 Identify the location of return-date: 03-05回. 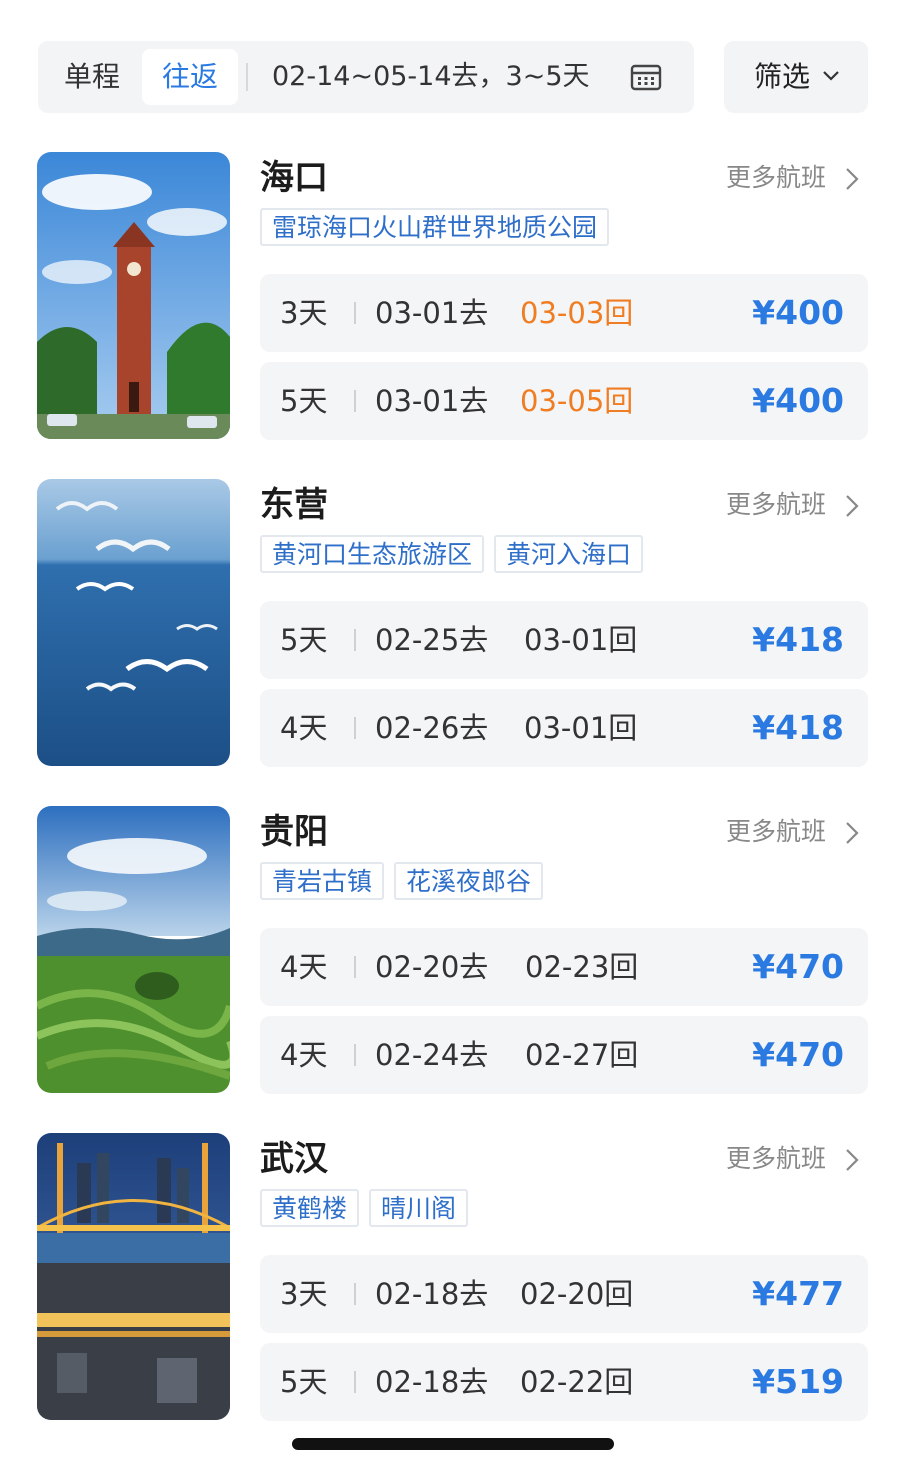
(577, 401).